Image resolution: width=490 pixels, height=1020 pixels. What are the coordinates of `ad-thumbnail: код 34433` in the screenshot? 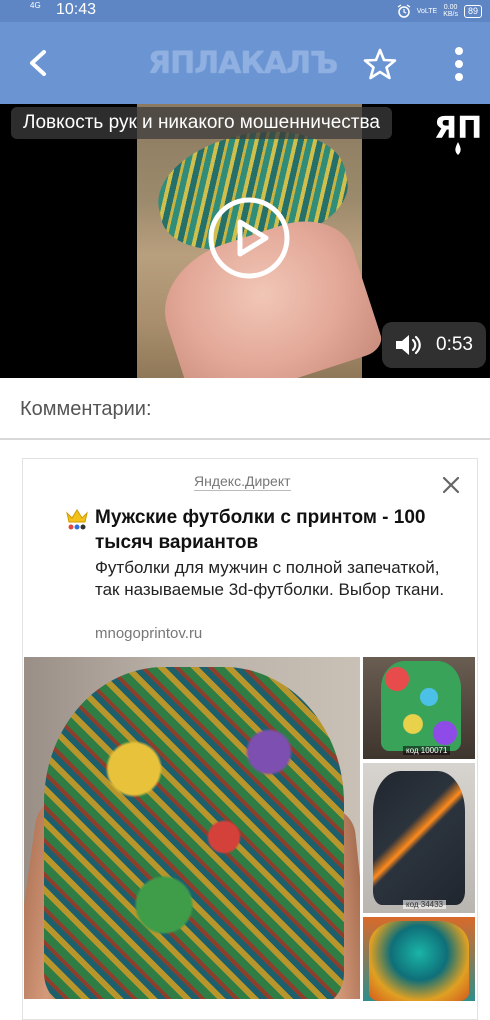 It's located at (419, 838).